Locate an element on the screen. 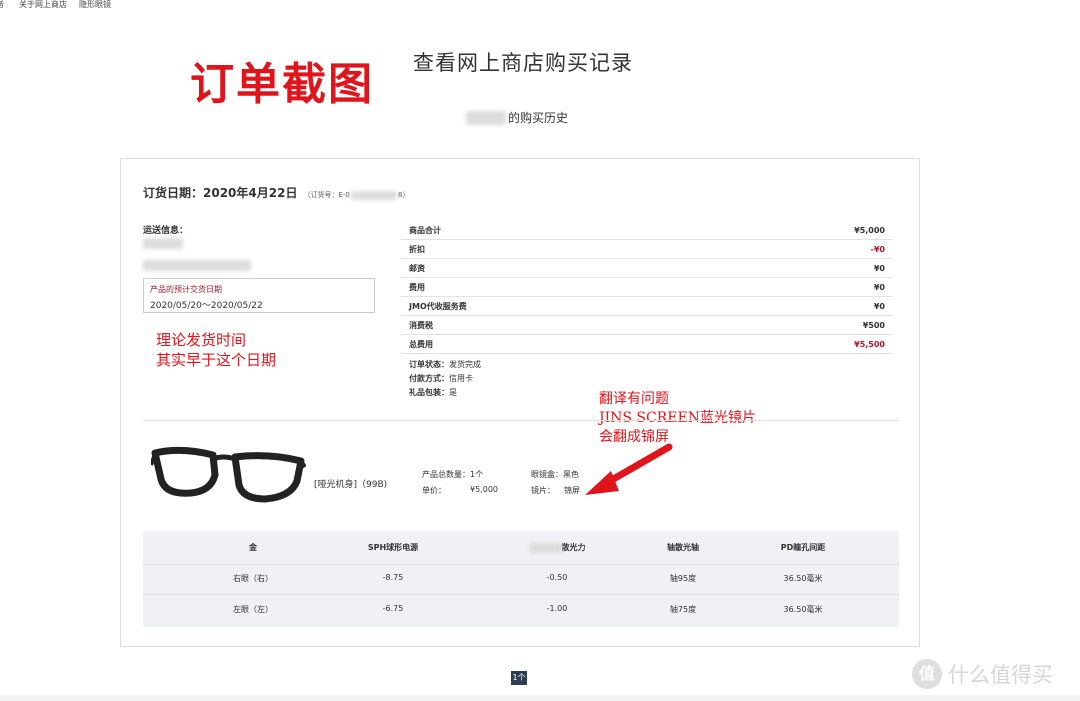 Image resolution: width=1080 pixels, height=701 pixels. rx-header-cyl: 散光力 is located at coordinates (557, 547).